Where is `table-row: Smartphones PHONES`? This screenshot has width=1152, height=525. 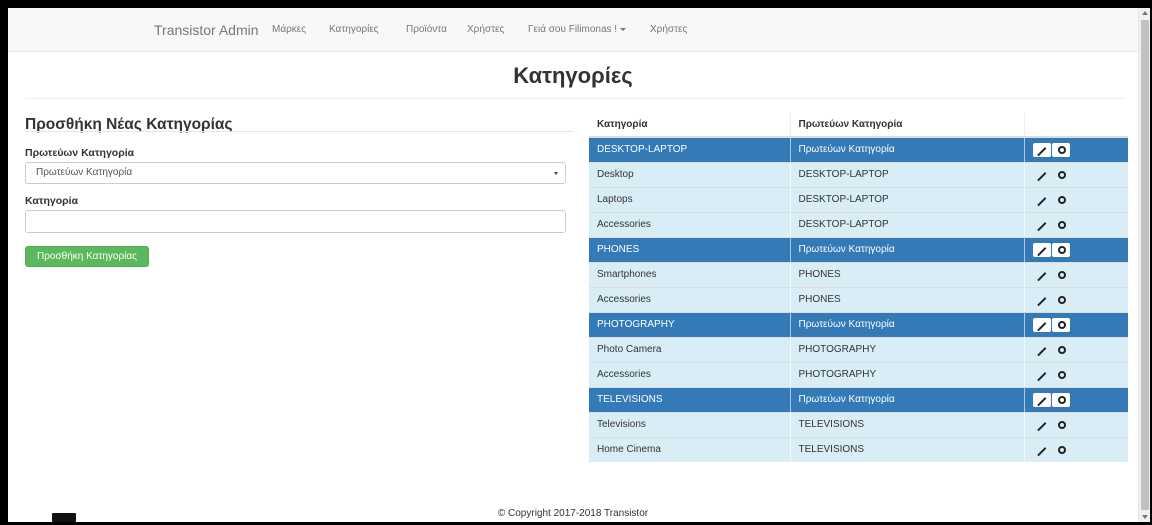
table-row: Smartphones PHONES is located at coordinates (858, 274).